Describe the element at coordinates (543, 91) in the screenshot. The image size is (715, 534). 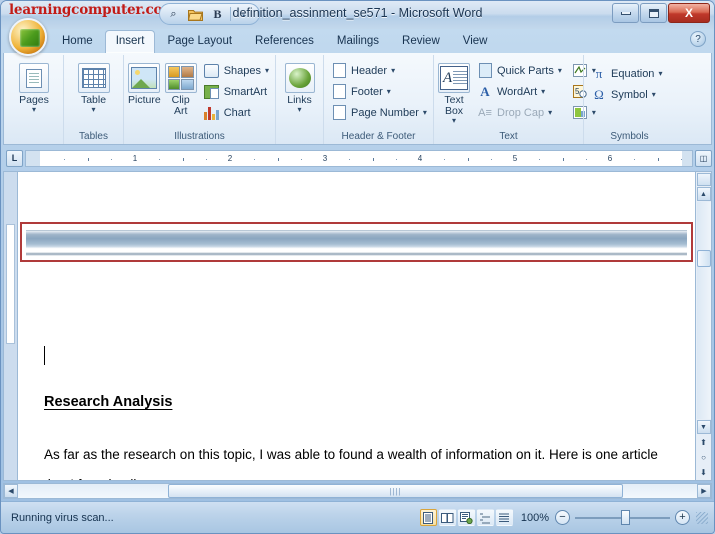
I see `wordart-caret-icon: ▾` at that location.